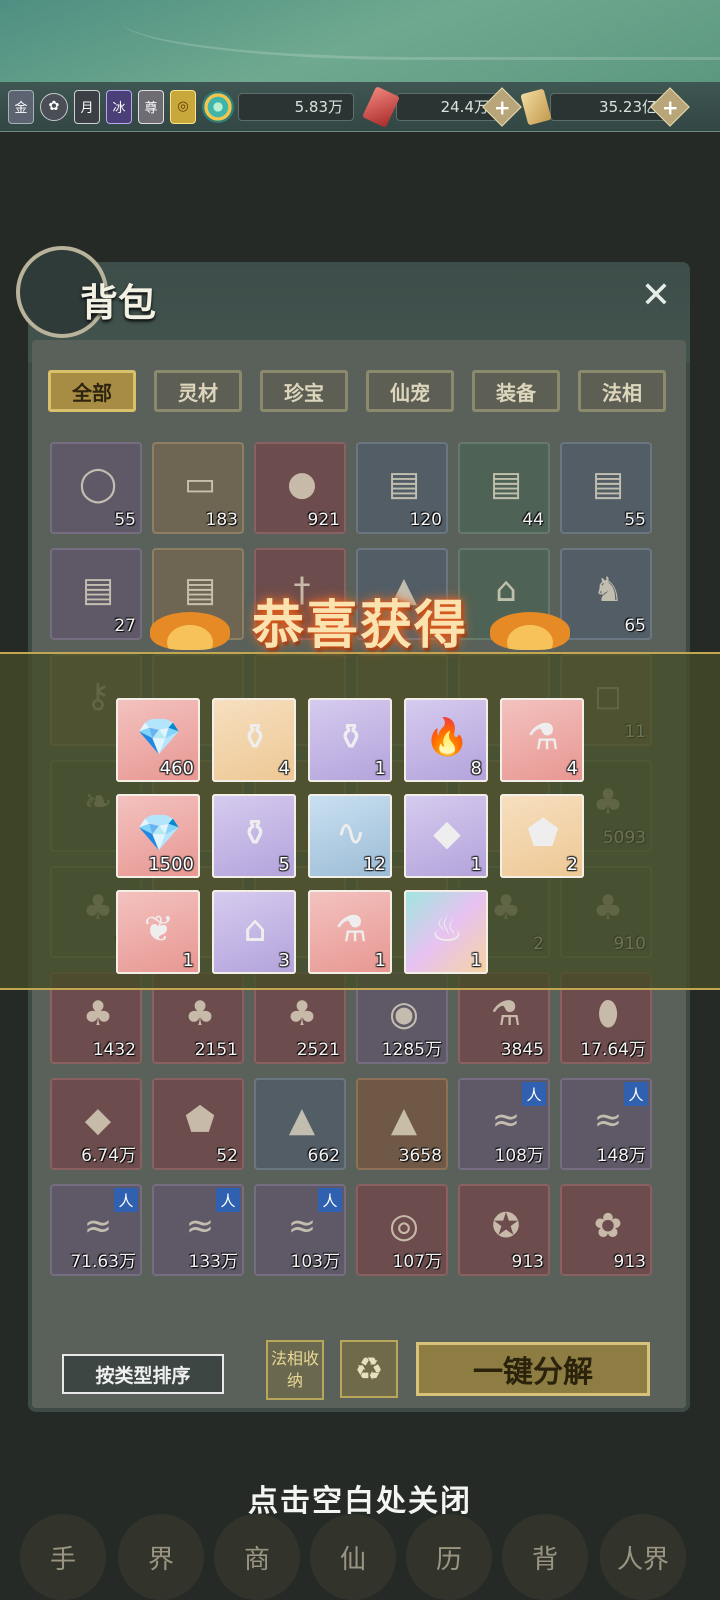 The image size is (720, 1600). Describe the element at coordinates (318, 1050) in the screenshot. I see `item-count: 2521` at that location.